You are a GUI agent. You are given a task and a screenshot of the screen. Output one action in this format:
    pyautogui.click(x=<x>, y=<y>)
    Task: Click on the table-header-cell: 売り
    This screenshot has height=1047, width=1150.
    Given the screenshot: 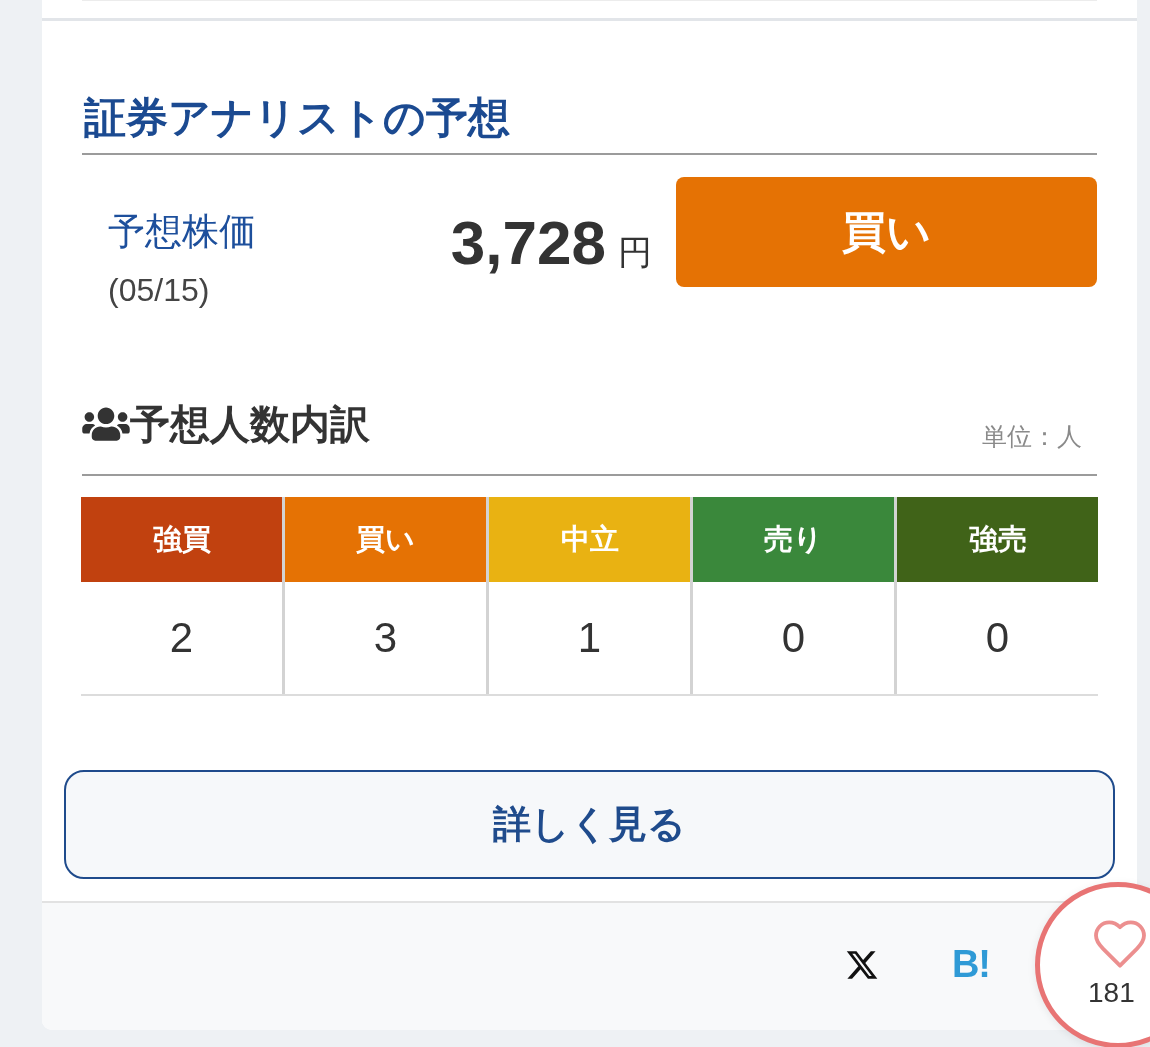 What is the action you would take?
    pyautogui.click(x=793, y=539)
    